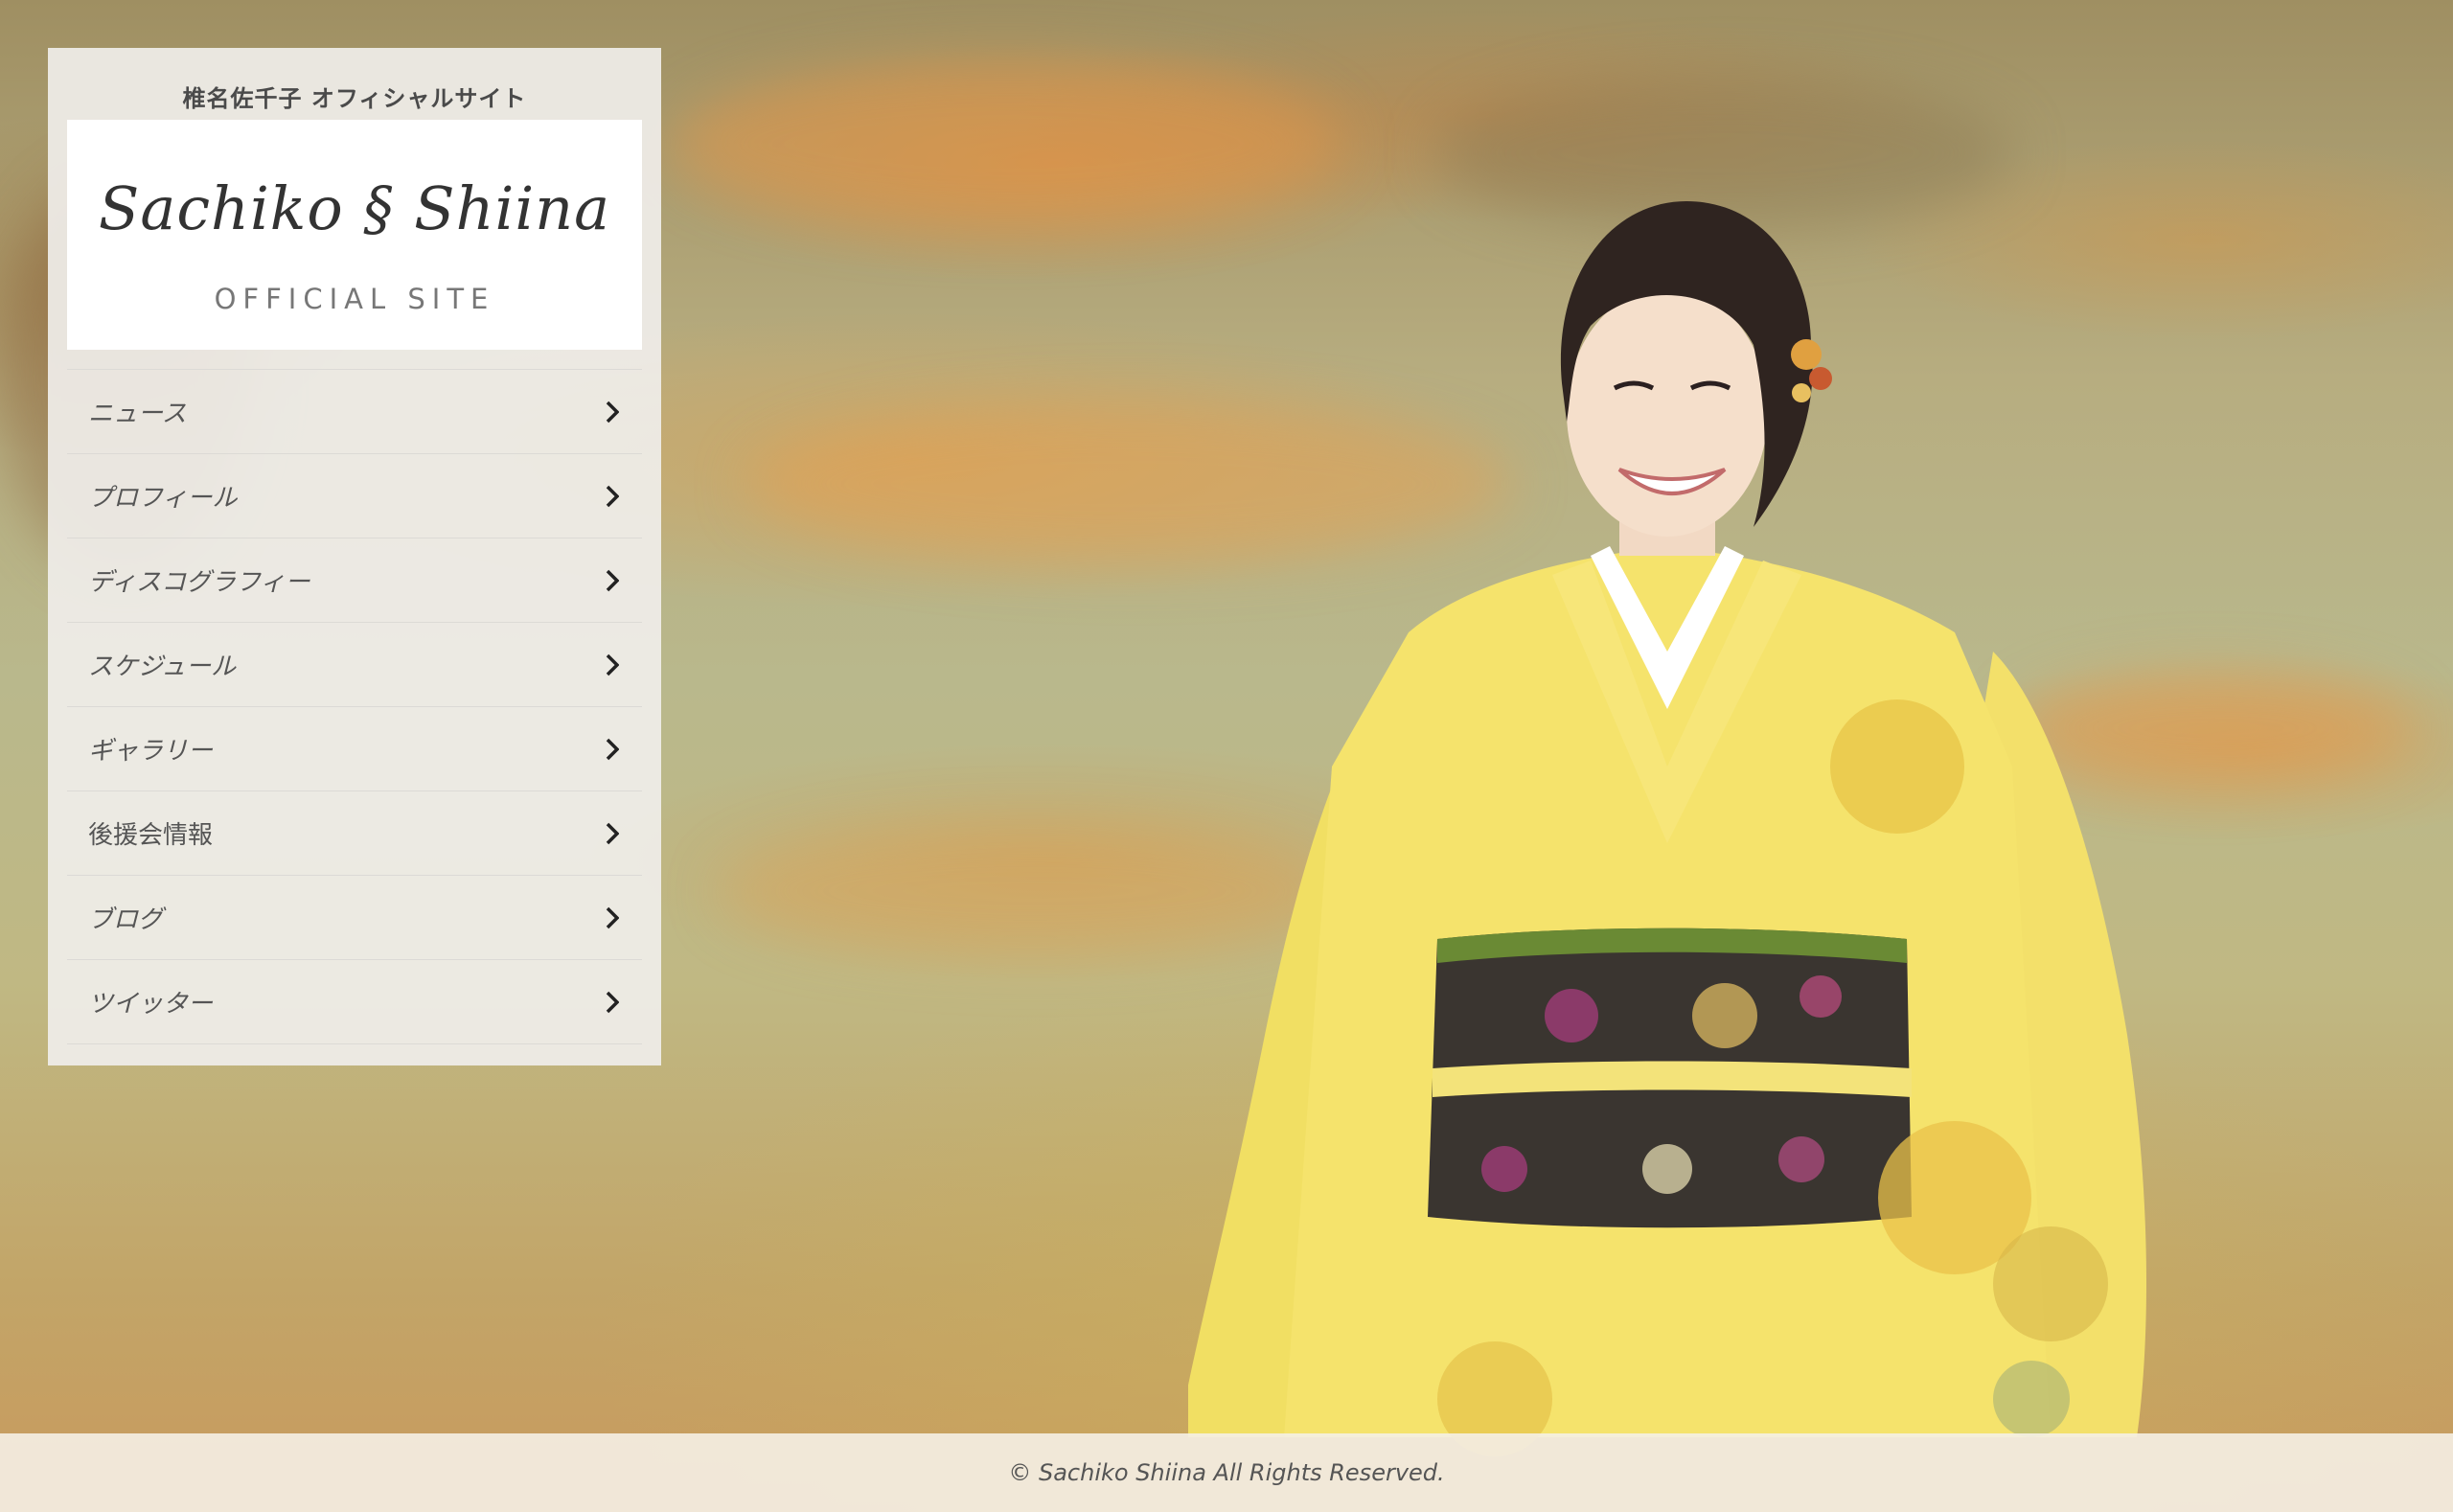 This screenshot has height=1512, width=2453. Describe the element at coordinates (126, 919) in the screenshot. I see `nav-item-label: ブログ` at that location.